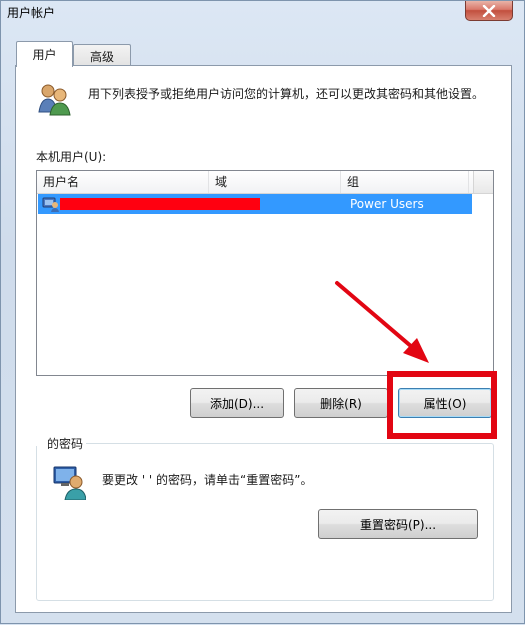 This screenshot has width=525, height=625. I want to click on listview-header-filler, so click(483, 182).